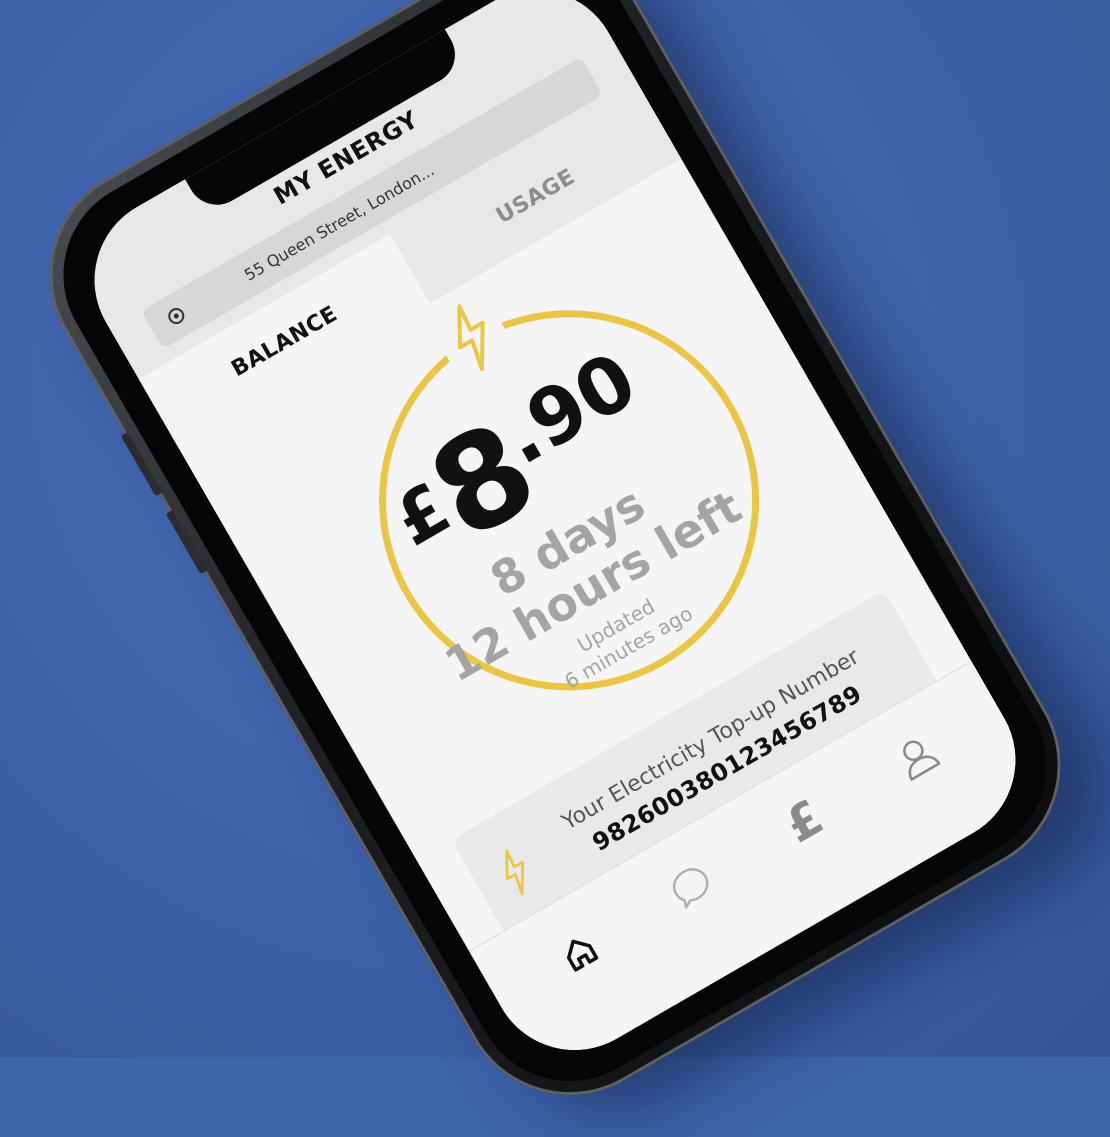  I want to click on home-icon, so click(579, 951).